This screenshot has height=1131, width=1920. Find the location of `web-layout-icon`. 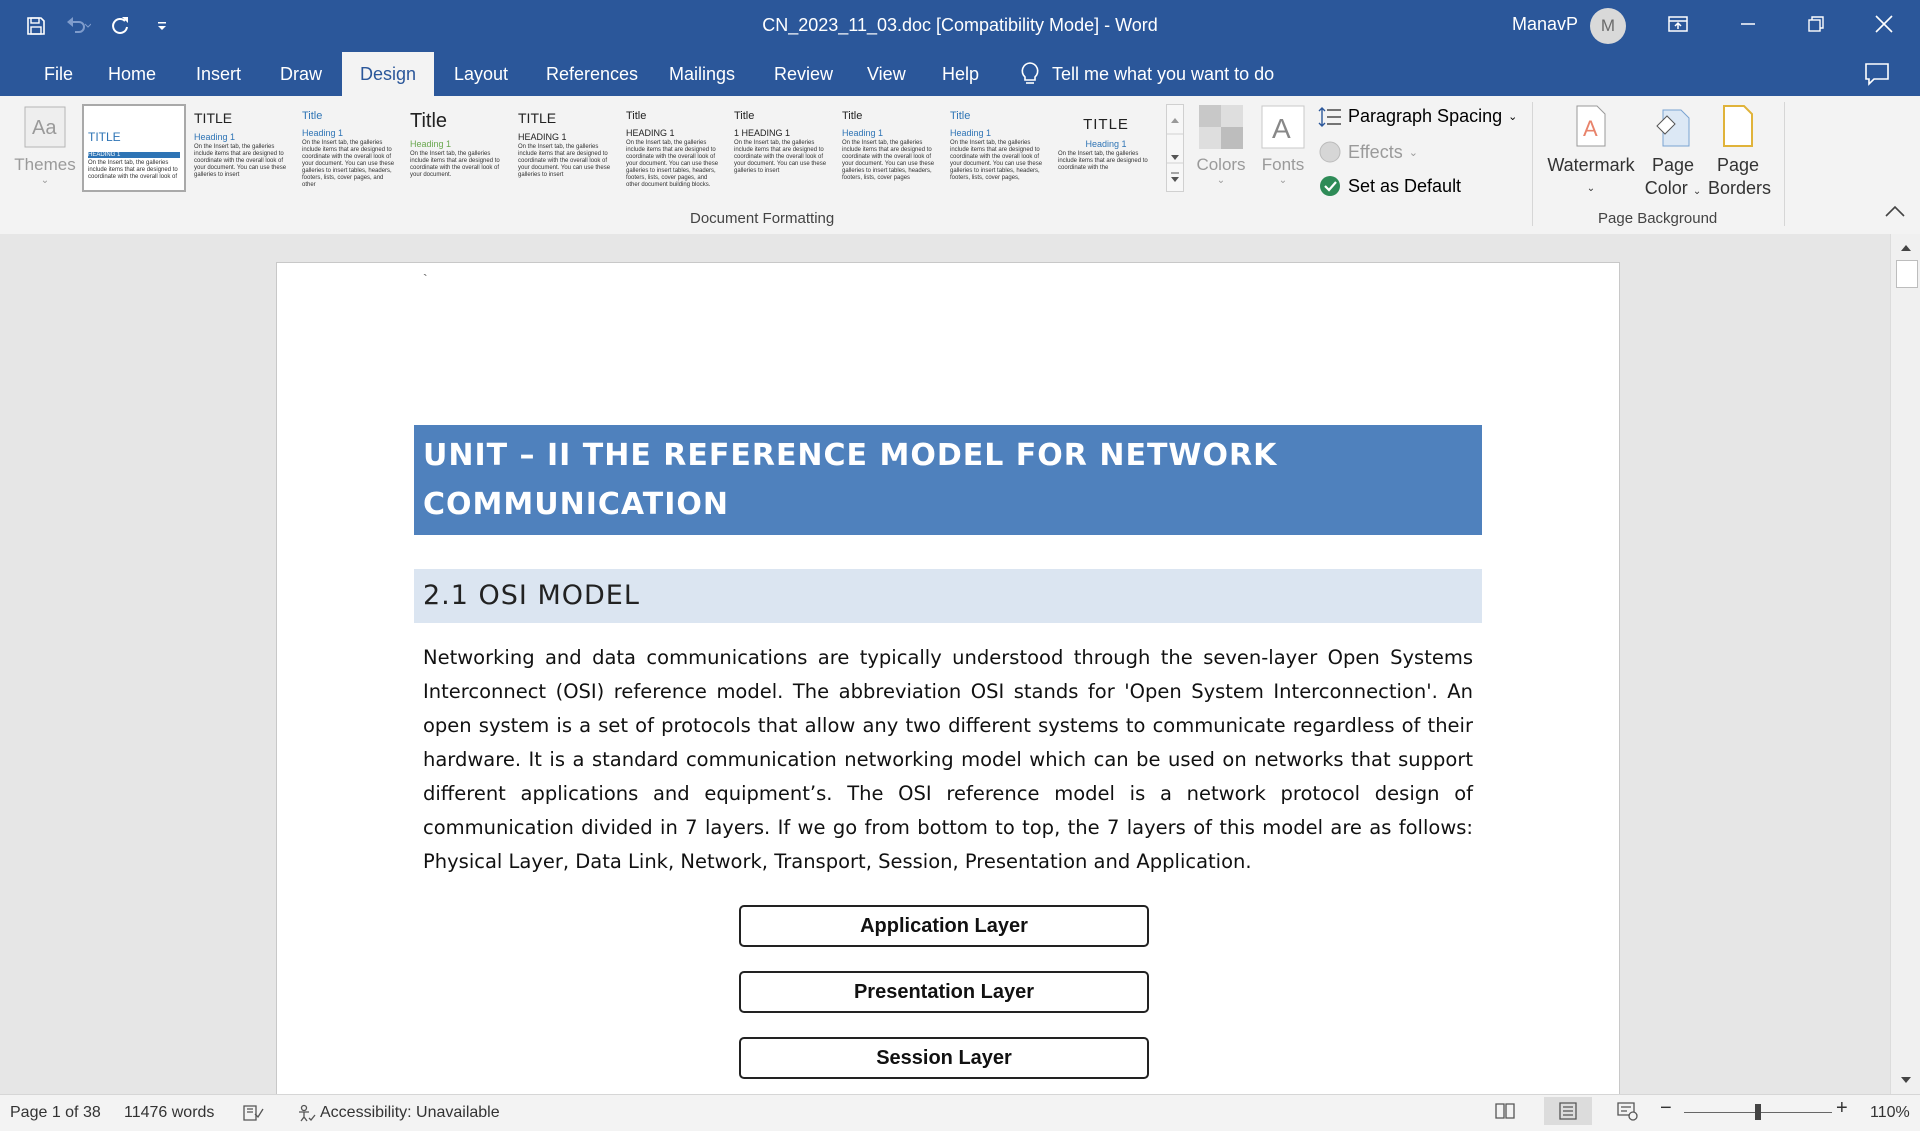

web-layout-icon is located at coordinates (1627, 1111).